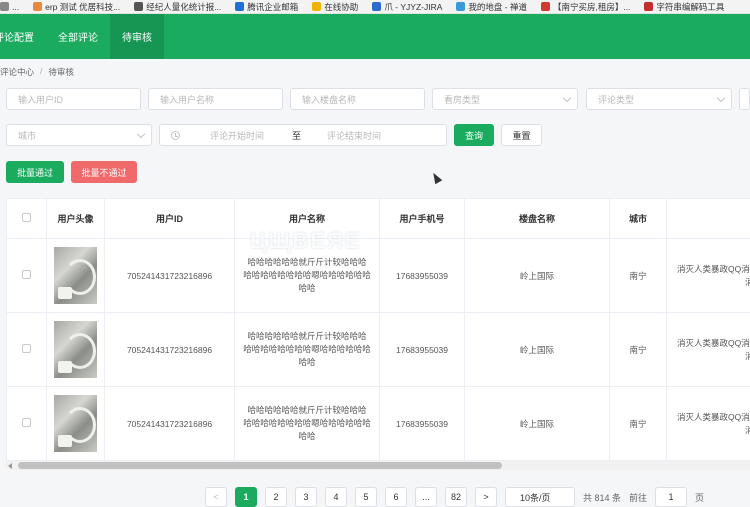  I want to click on scroll-left-arrow-icon, so click(10, 466).